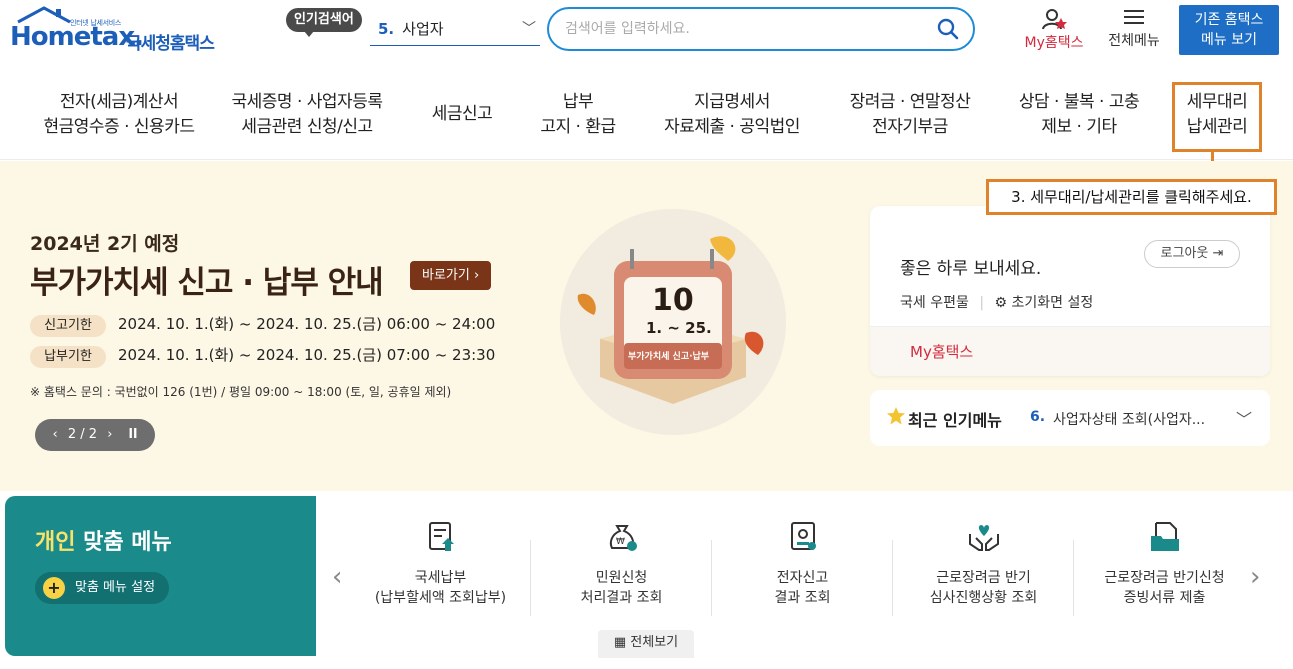 This screenshot has width=1293, height=669. What do you see at coordinates (955, 420) in the screenshot?
I see `recent-menu-title: 최근 인기메뉴` at bounding box center [955, 420].